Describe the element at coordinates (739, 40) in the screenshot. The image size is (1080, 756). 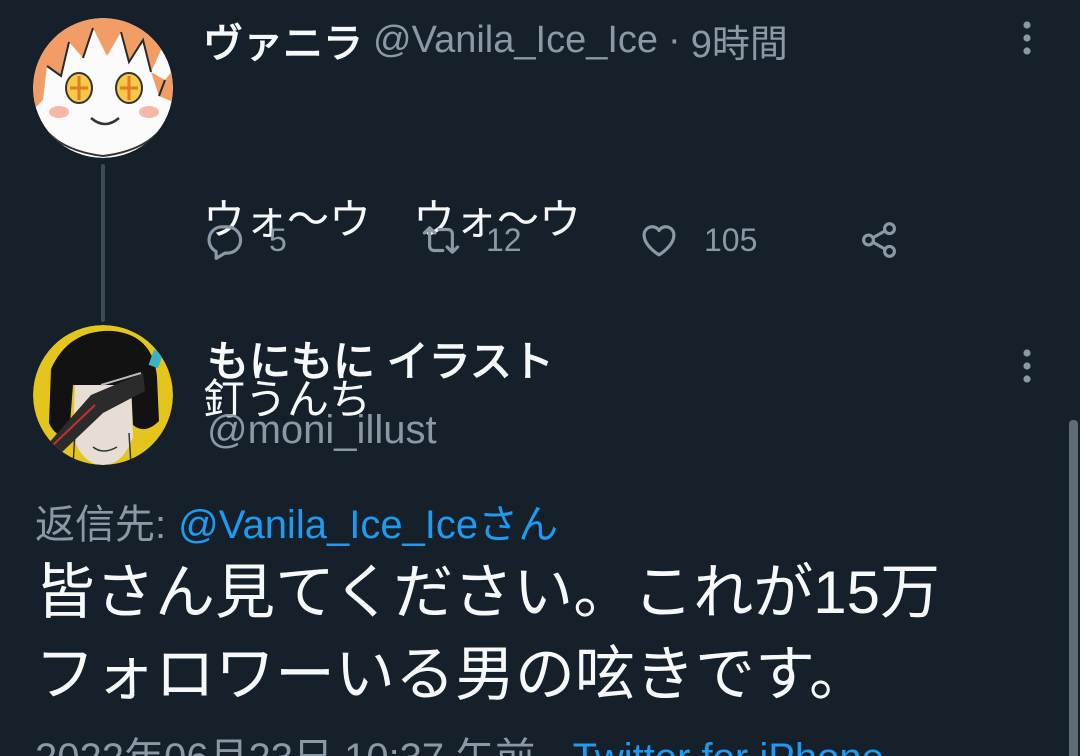
I see `tweet-time: 9時間` at that location.